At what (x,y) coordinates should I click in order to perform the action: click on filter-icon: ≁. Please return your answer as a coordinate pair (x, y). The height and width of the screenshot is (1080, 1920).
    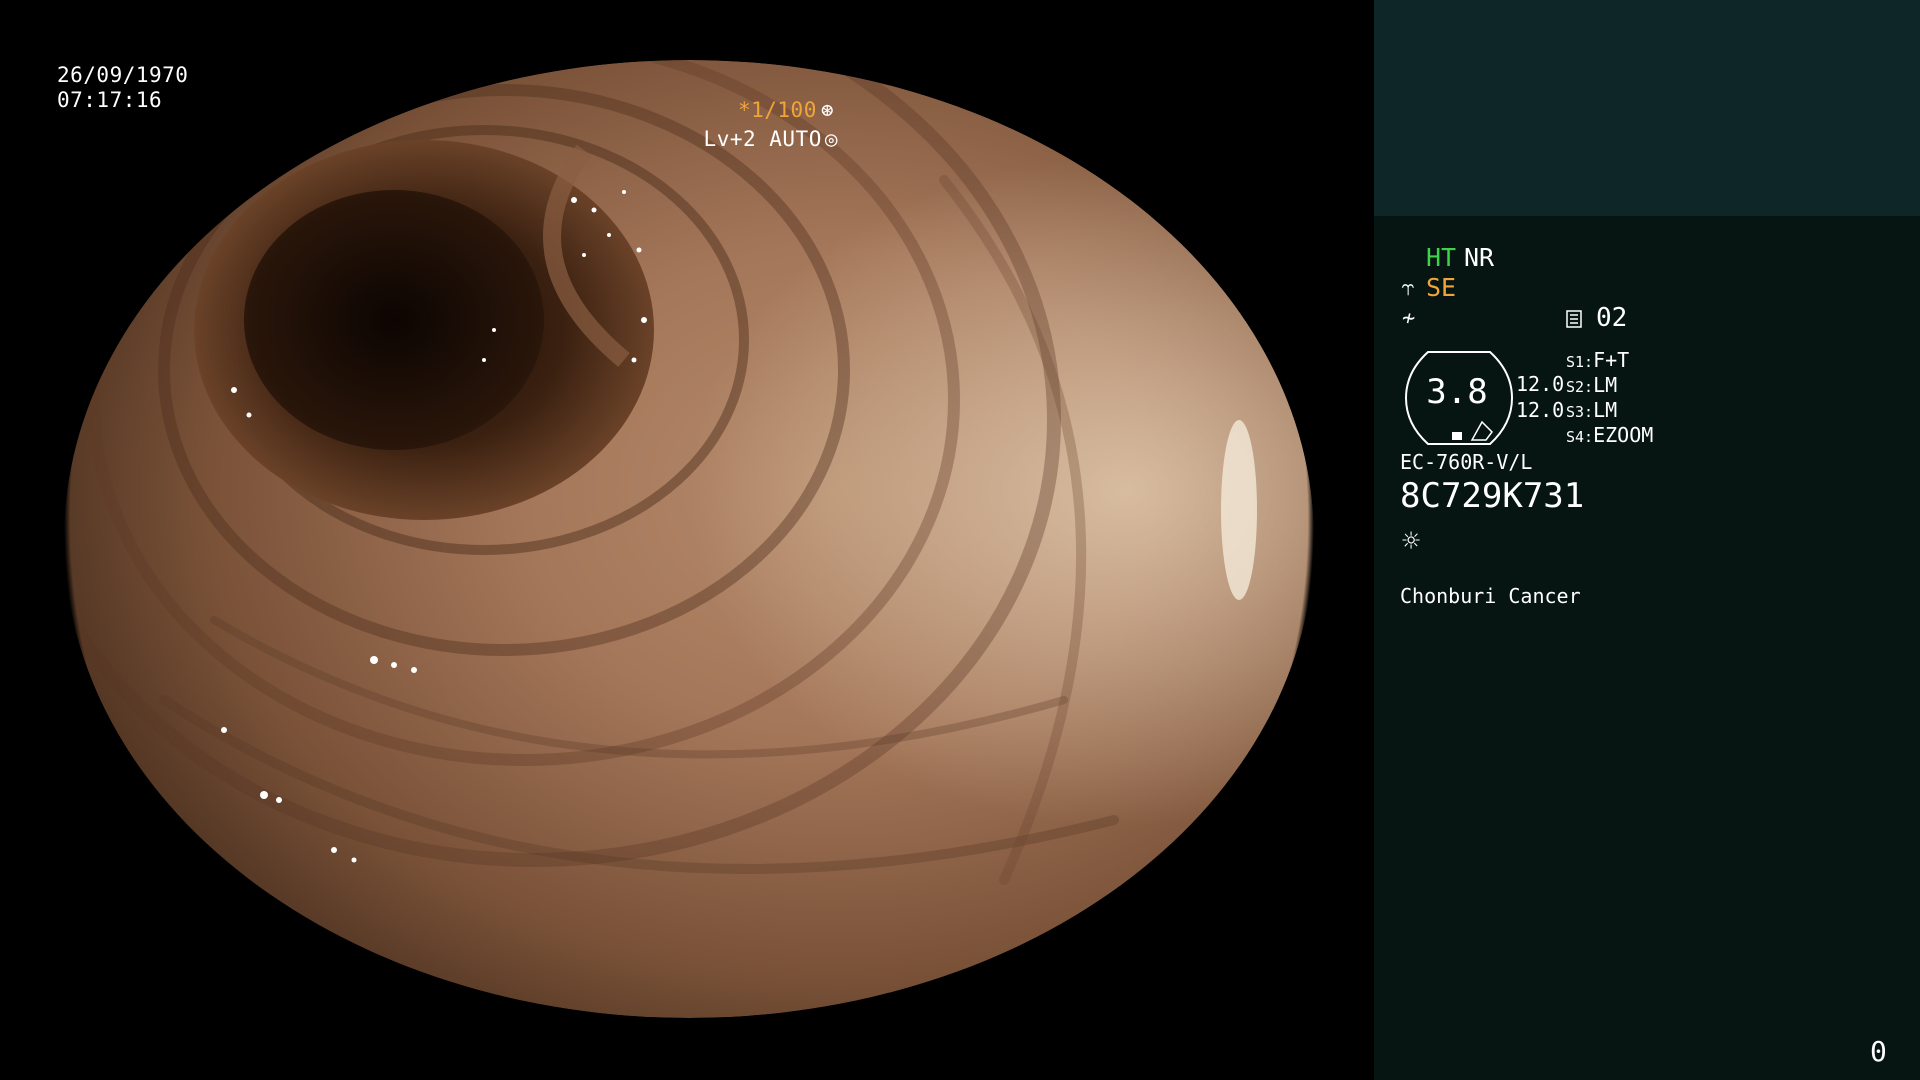
    Looking at the image, I should click on (1409, 318).